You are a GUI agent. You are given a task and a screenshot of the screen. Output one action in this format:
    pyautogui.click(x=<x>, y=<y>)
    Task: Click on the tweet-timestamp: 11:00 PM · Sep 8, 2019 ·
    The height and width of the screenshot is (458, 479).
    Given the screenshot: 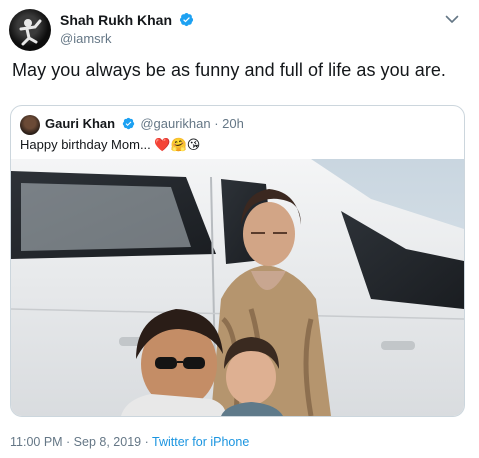 What is the action you would take?
    pyautogui.click(x=81, y=442)
    